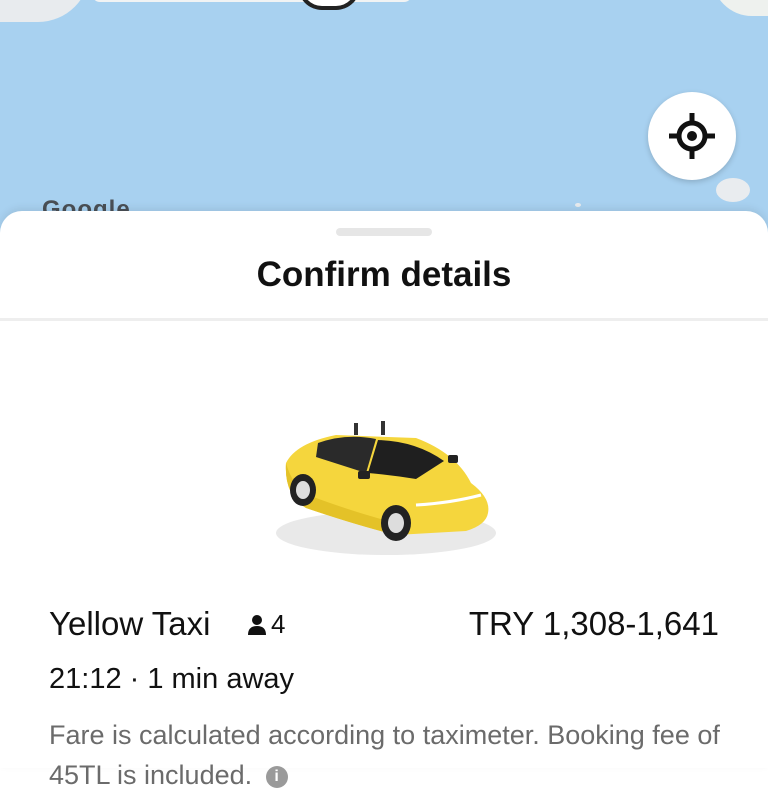 This screenshot has height=795, width=768. What do you see at coordinates (172, 679) in the screenshot?
I see `eta-text: 21:12 · 1 min away` at bounding box center [172, 679].